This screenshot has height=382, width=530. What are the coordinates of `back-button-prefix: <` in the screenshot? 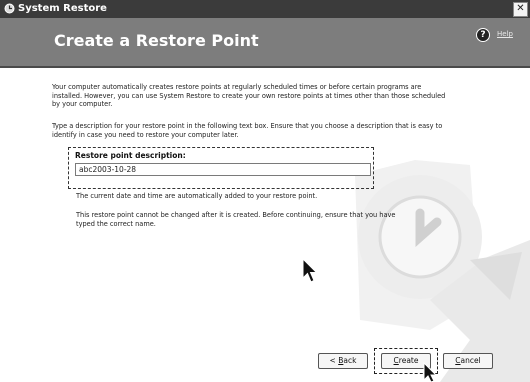 It's located at (334, 360).